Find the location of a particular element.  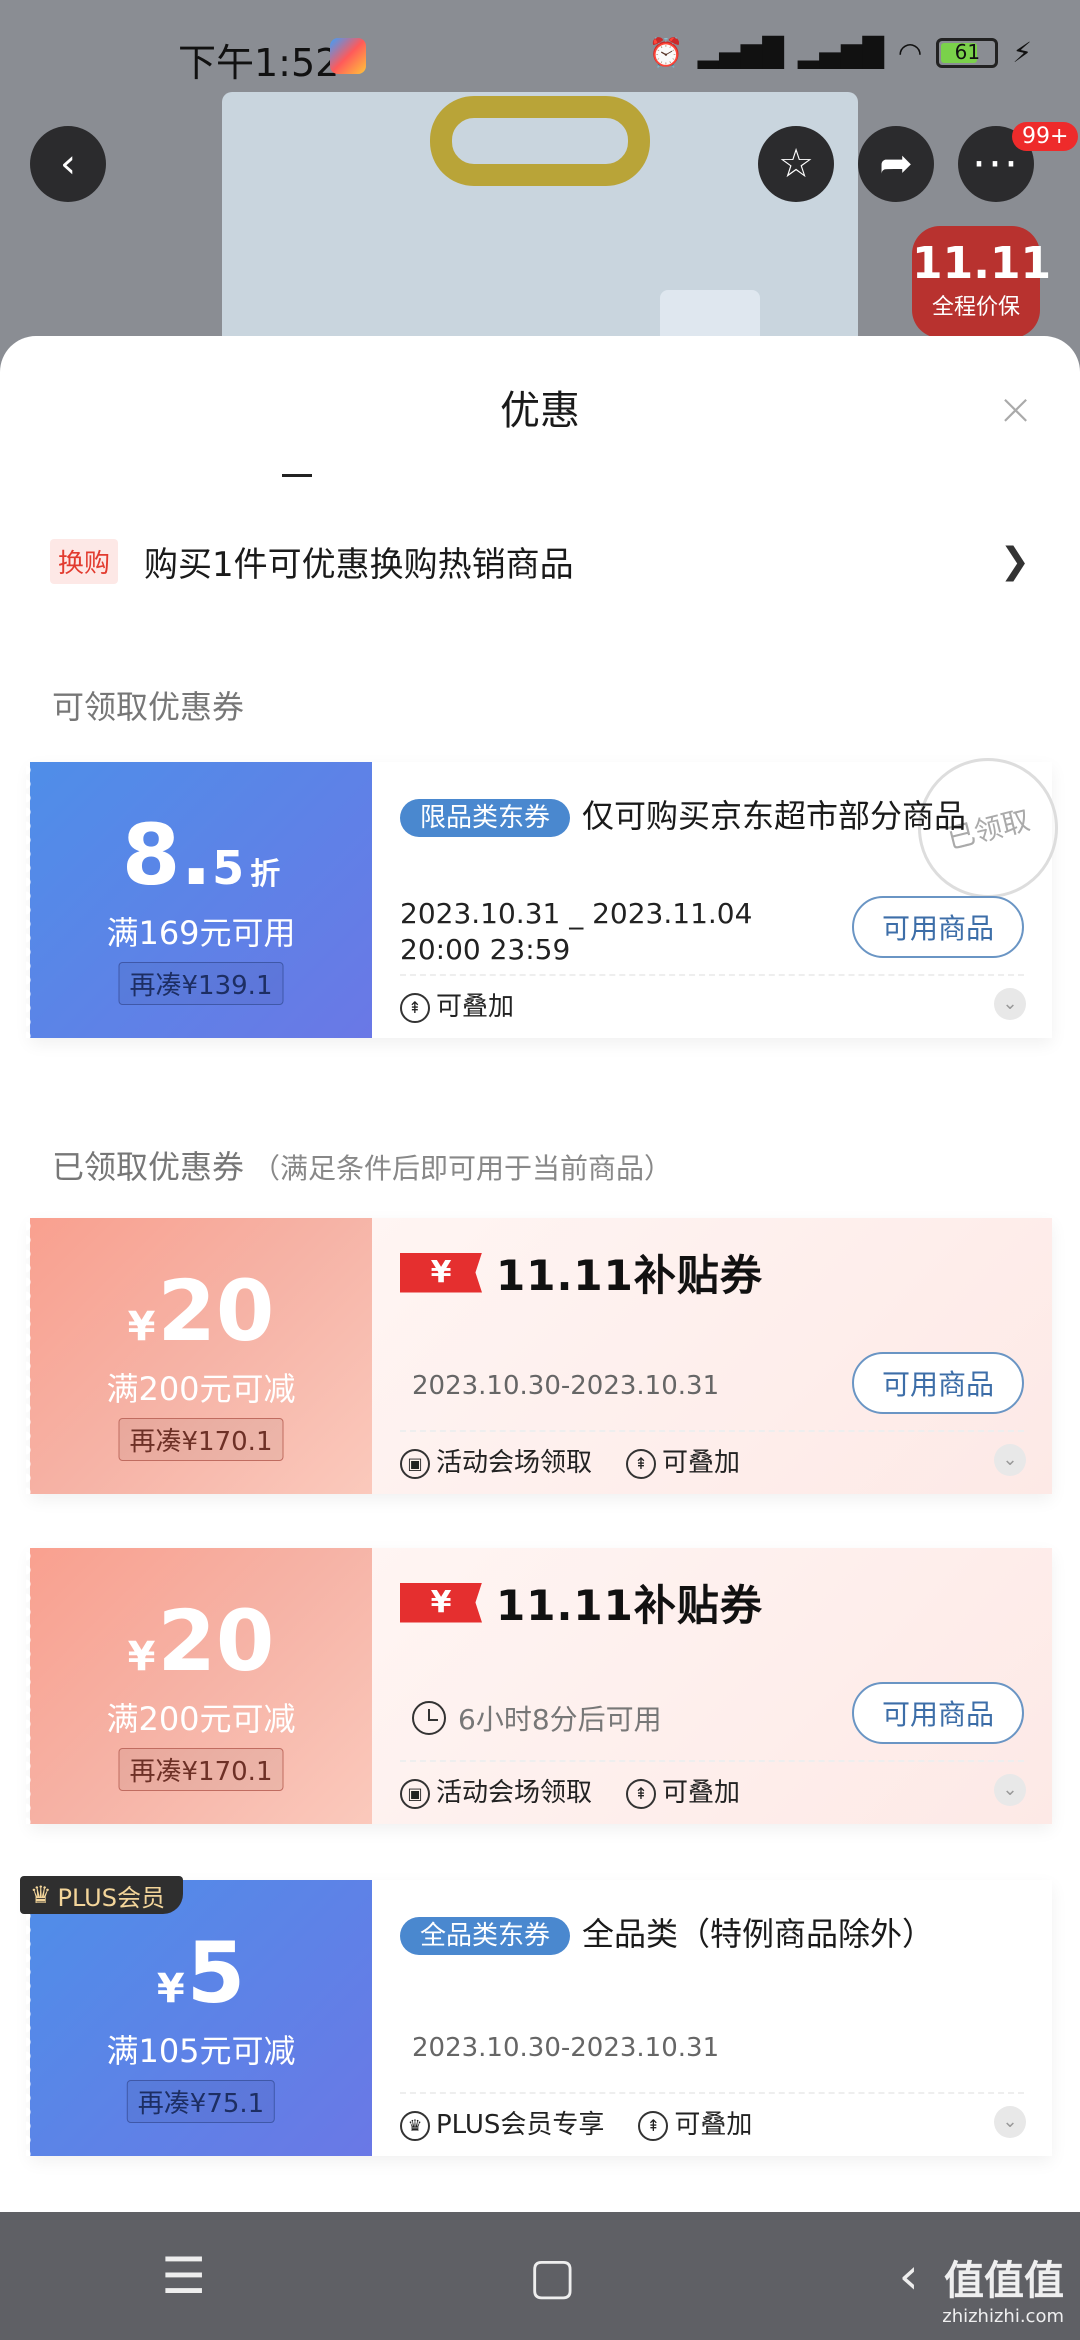

battery-level: 61 is located at coordinates (967, 51).